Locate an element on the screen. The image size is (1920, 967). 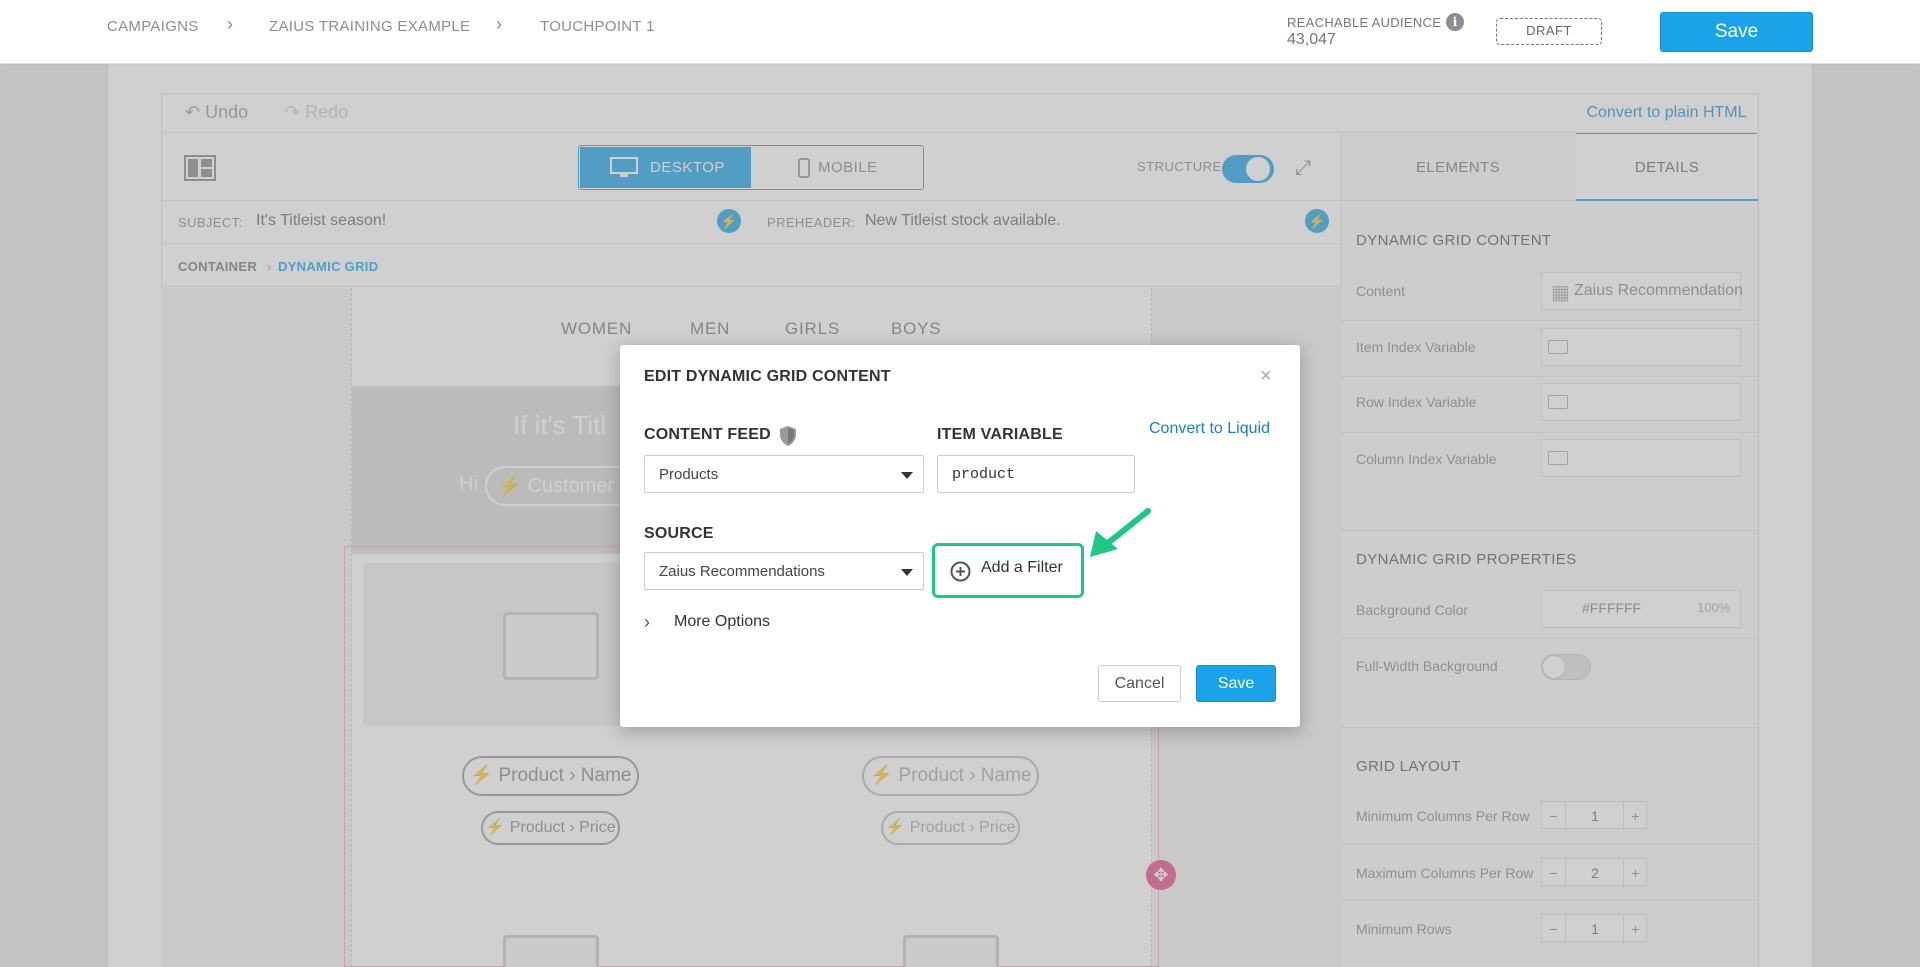
arrow-annotation-icon is located at coordinates (1120, 532).